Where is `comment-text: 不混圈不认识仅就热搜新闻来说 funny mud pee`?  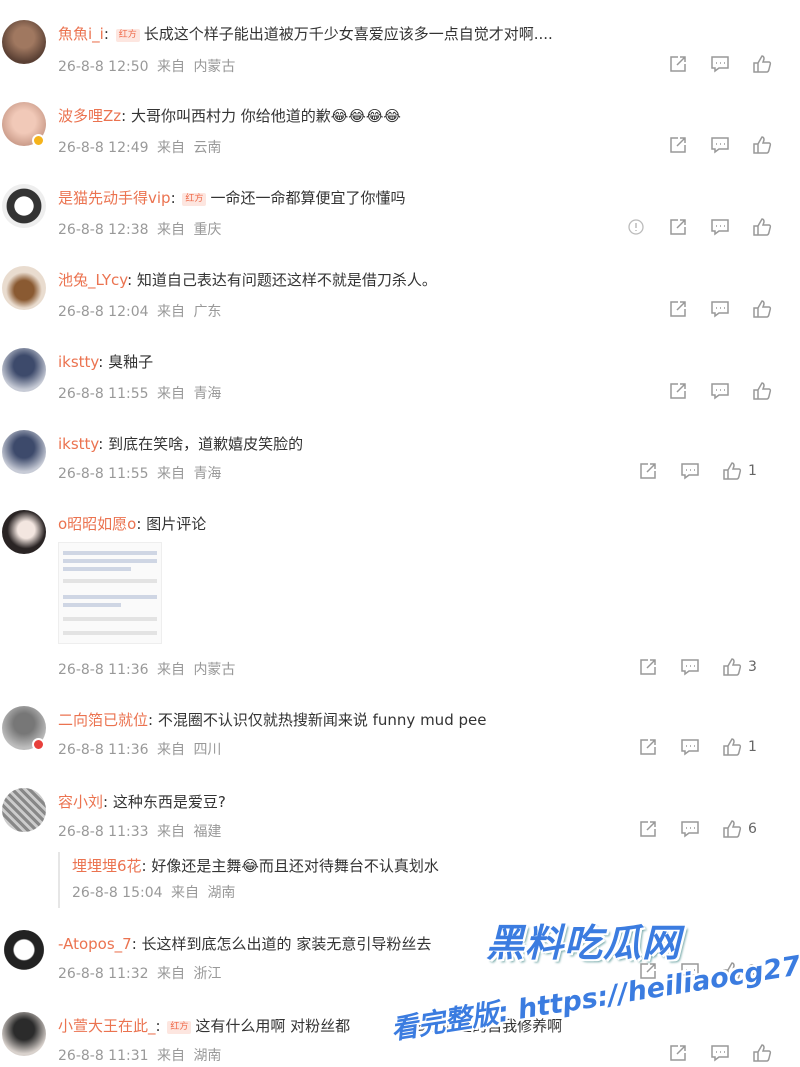 comment-text: 不混圈不认识仅就热搜新闻来说 funny mud pee is located at coordinates (322, 720).